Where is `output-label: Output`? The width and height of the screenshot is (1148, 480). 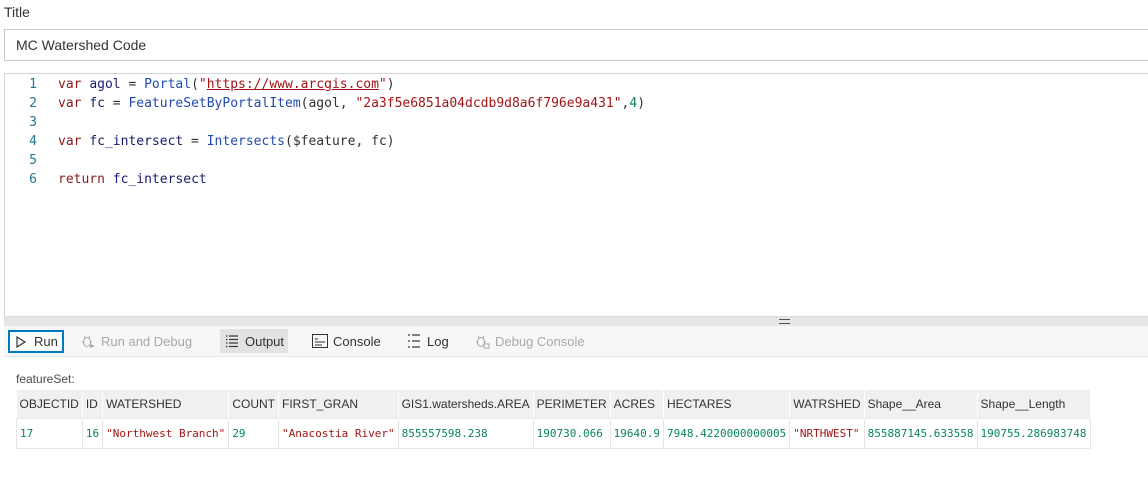
output-label: Output is located at coordinates (265, 341).